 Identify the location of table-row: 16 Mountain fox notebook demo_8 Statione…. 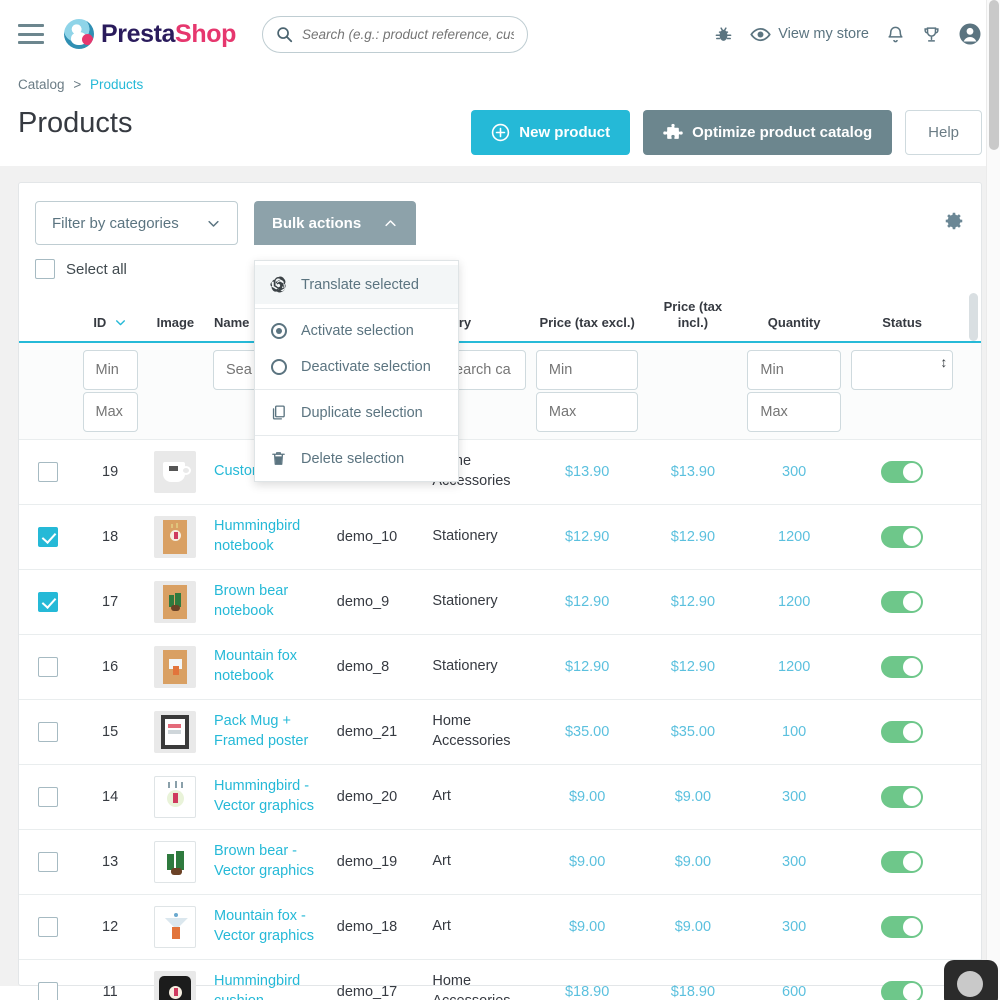
(500, 667).